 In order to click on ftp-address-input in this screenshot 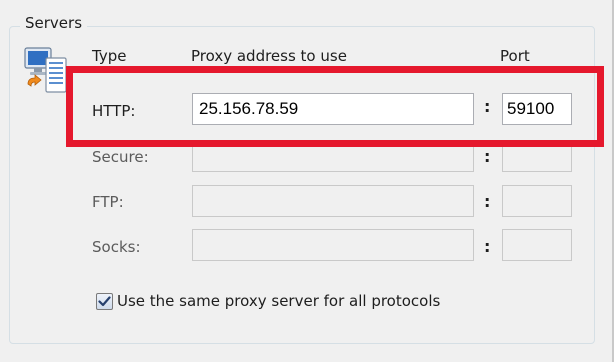, I will do `click(333, 201)`.